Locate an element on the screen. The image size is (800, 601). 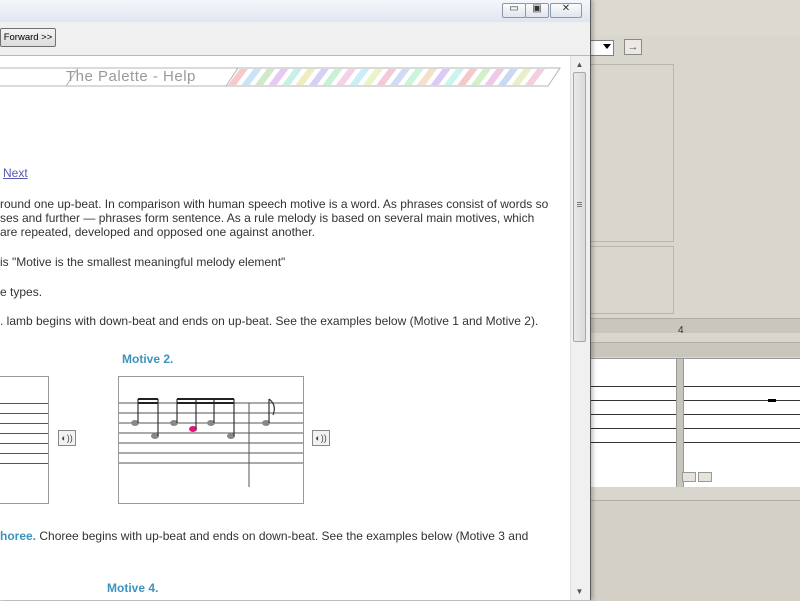
maximize-icon: ▣ is located at coordinates (537, 8).